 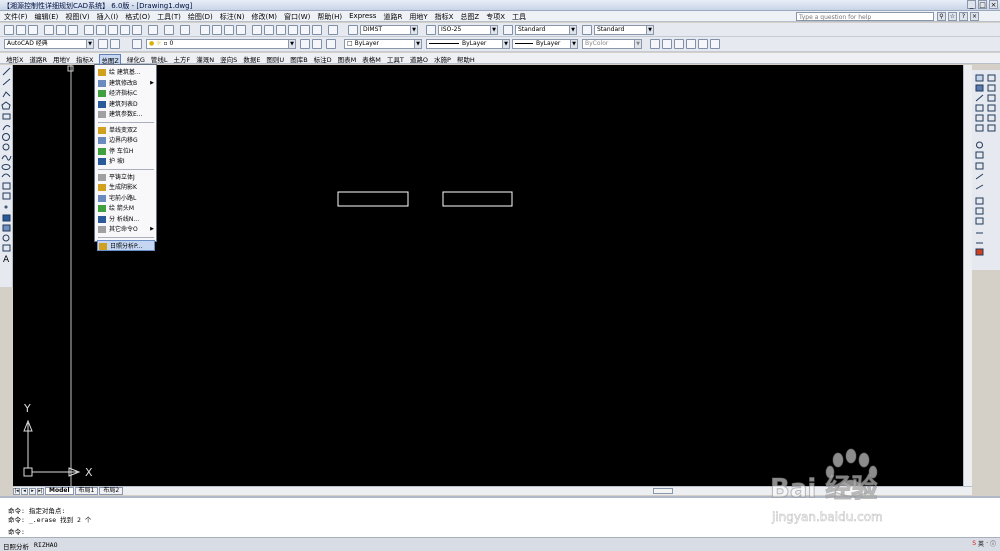 I want to click on menu-item: 工具(T), so click(x=169, y=17).